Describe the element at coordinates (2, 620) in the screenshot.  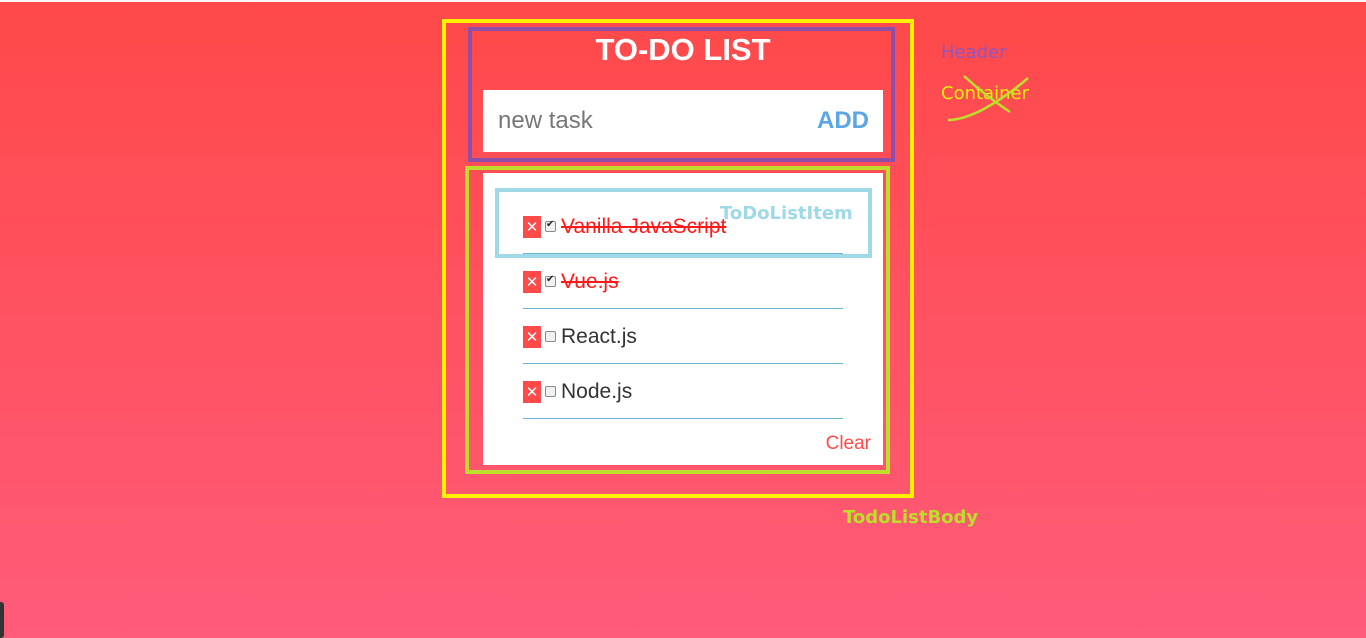
I see `window-edge-handle` at that location.